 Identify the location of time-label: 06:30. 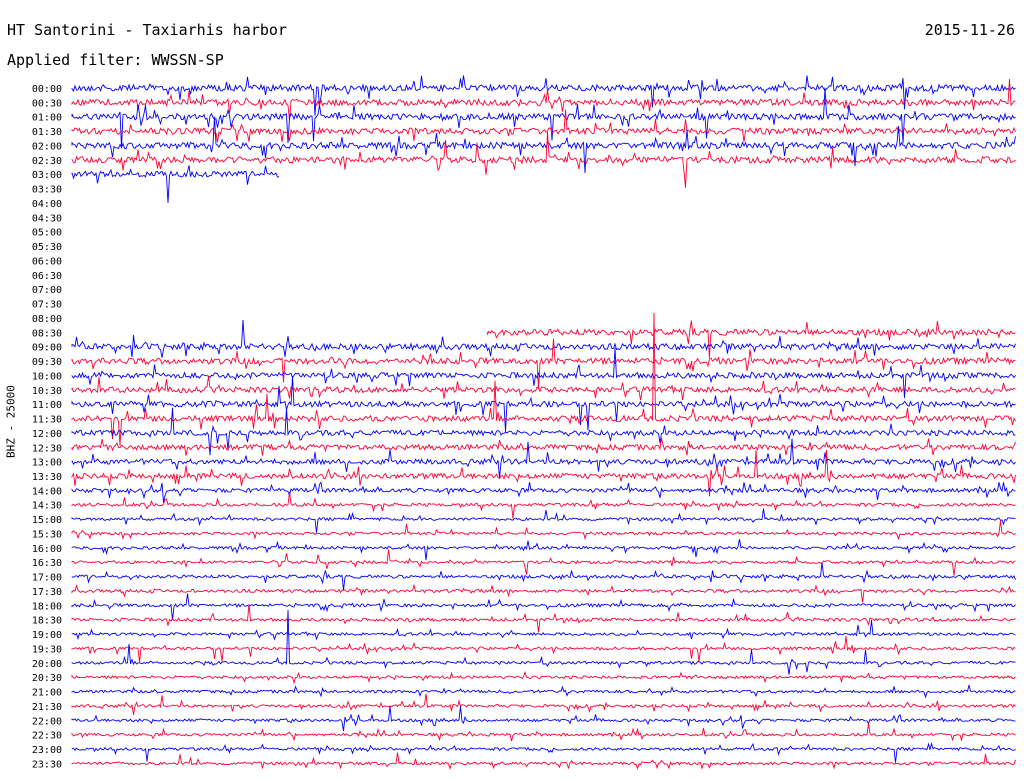
(47, 276).